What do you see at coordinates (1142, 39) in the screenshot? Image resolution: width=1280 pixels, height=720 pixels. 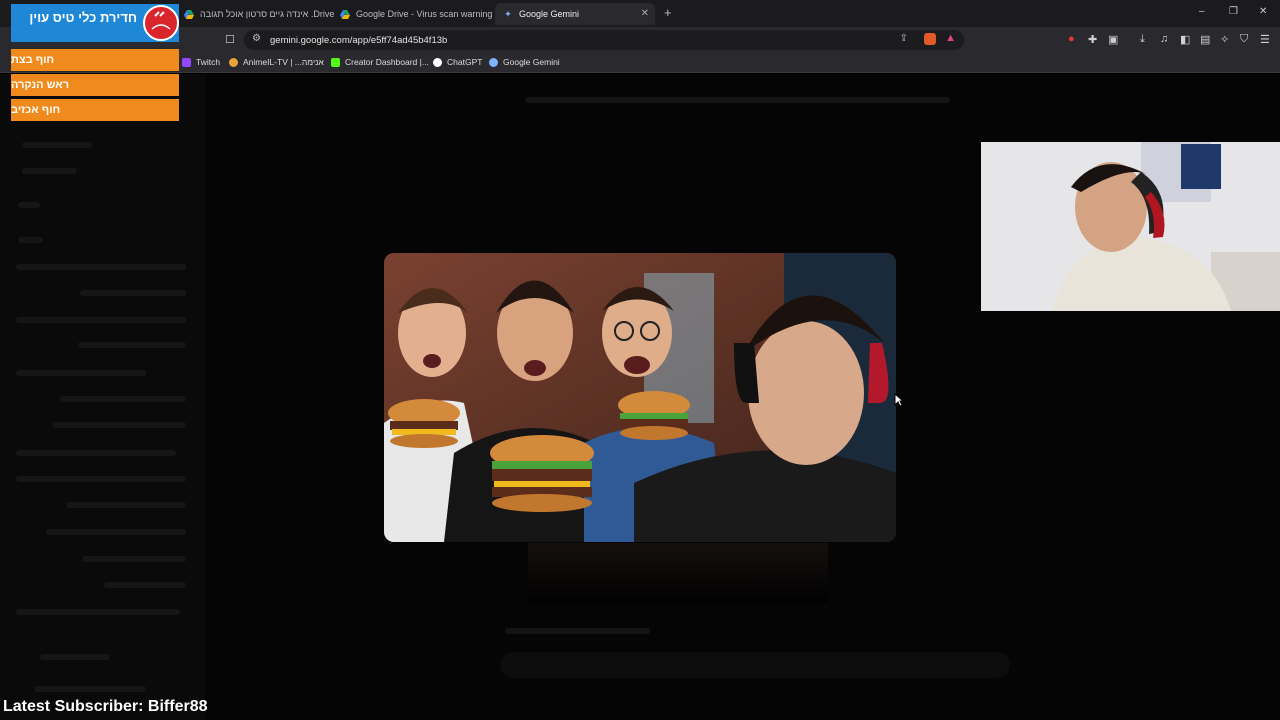 I see `download-icon: ⤓` at bounding box center [1142, 39].